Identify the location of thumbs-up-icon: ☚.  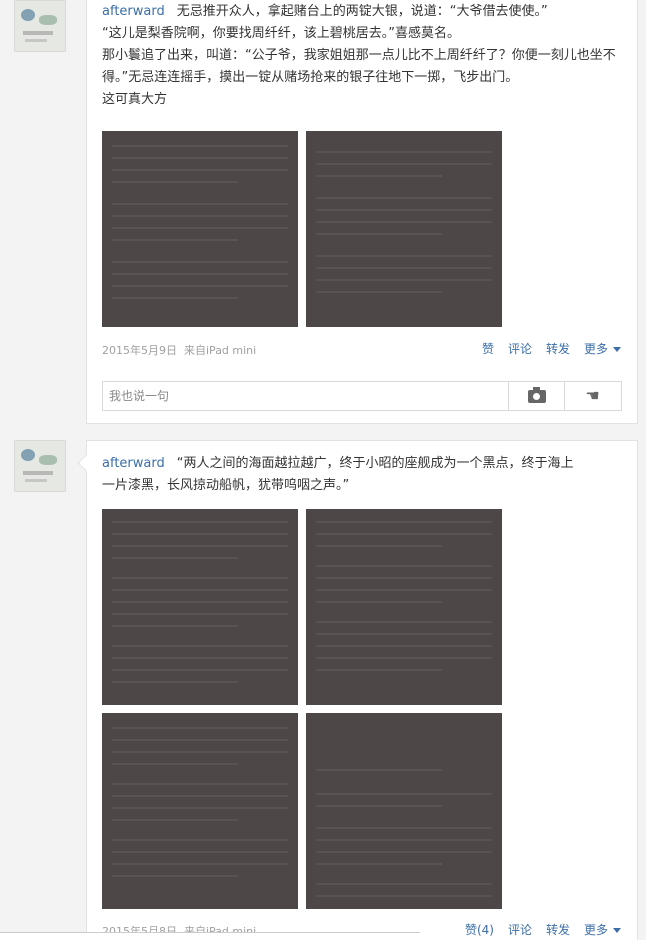
(592, 395).